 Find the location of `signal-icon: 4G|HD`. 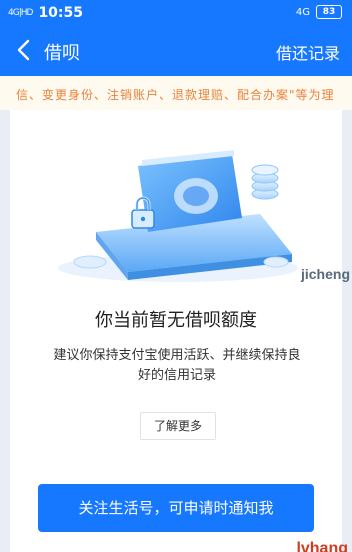

signal-icon: 4G|HD is located at coordinates (20, 13).